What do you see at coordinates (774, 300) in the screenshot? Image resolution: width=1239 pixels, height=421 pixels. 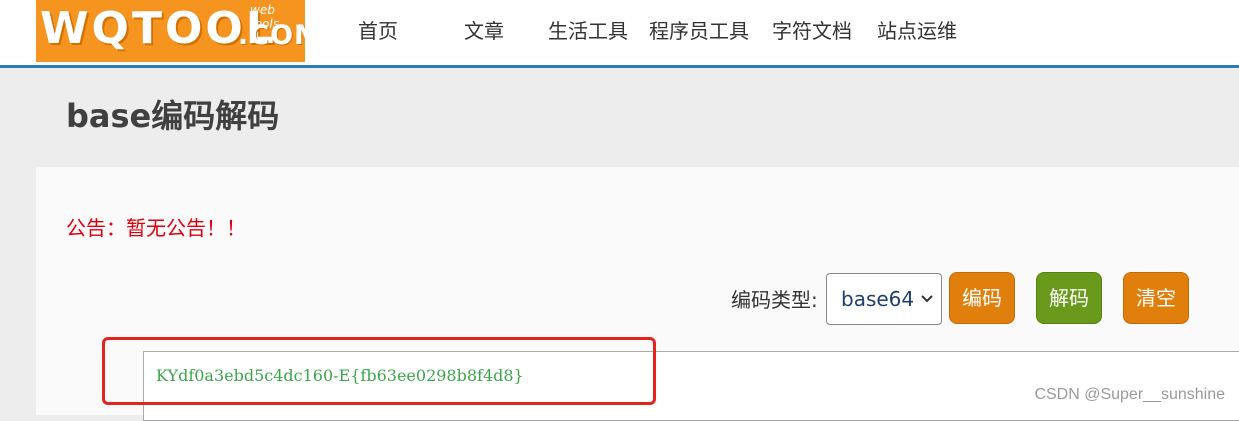 I see `encoding-type-label: 编码类型:` at bounding box center [774, 300].